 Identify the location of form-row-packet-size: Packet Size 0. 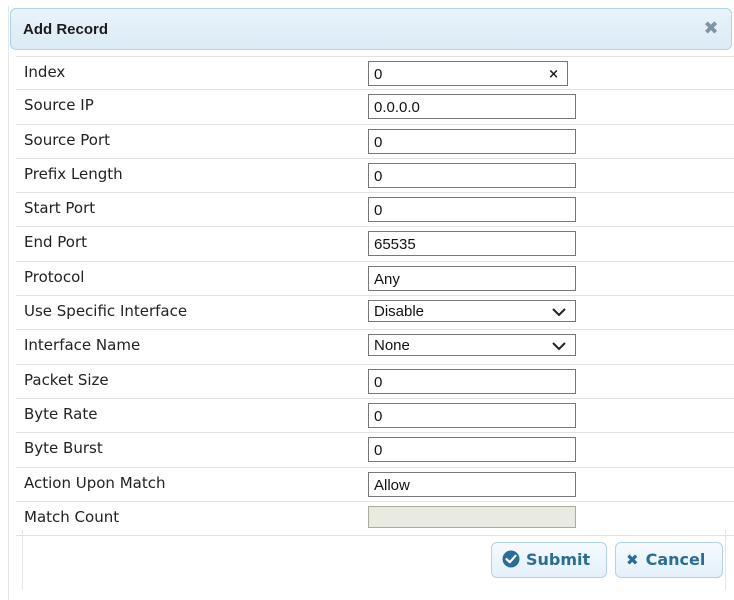
(375, 382).